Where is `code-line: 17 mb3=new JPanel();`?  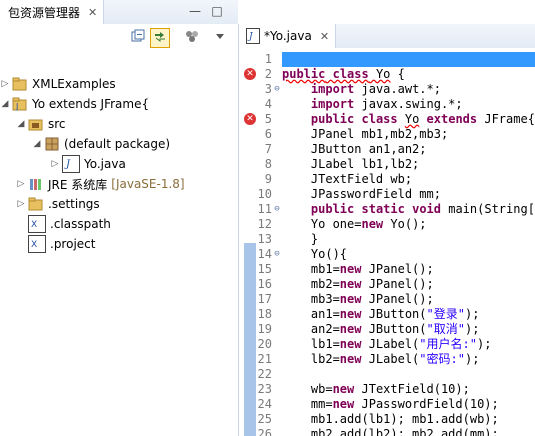 code-line: 17 mb3=new JPanel(); is located at coordinates (387, 299).